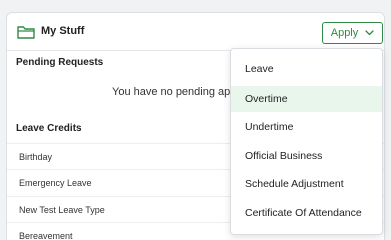  I want to click on menu-item-leave: Leave, so click(306, 69).